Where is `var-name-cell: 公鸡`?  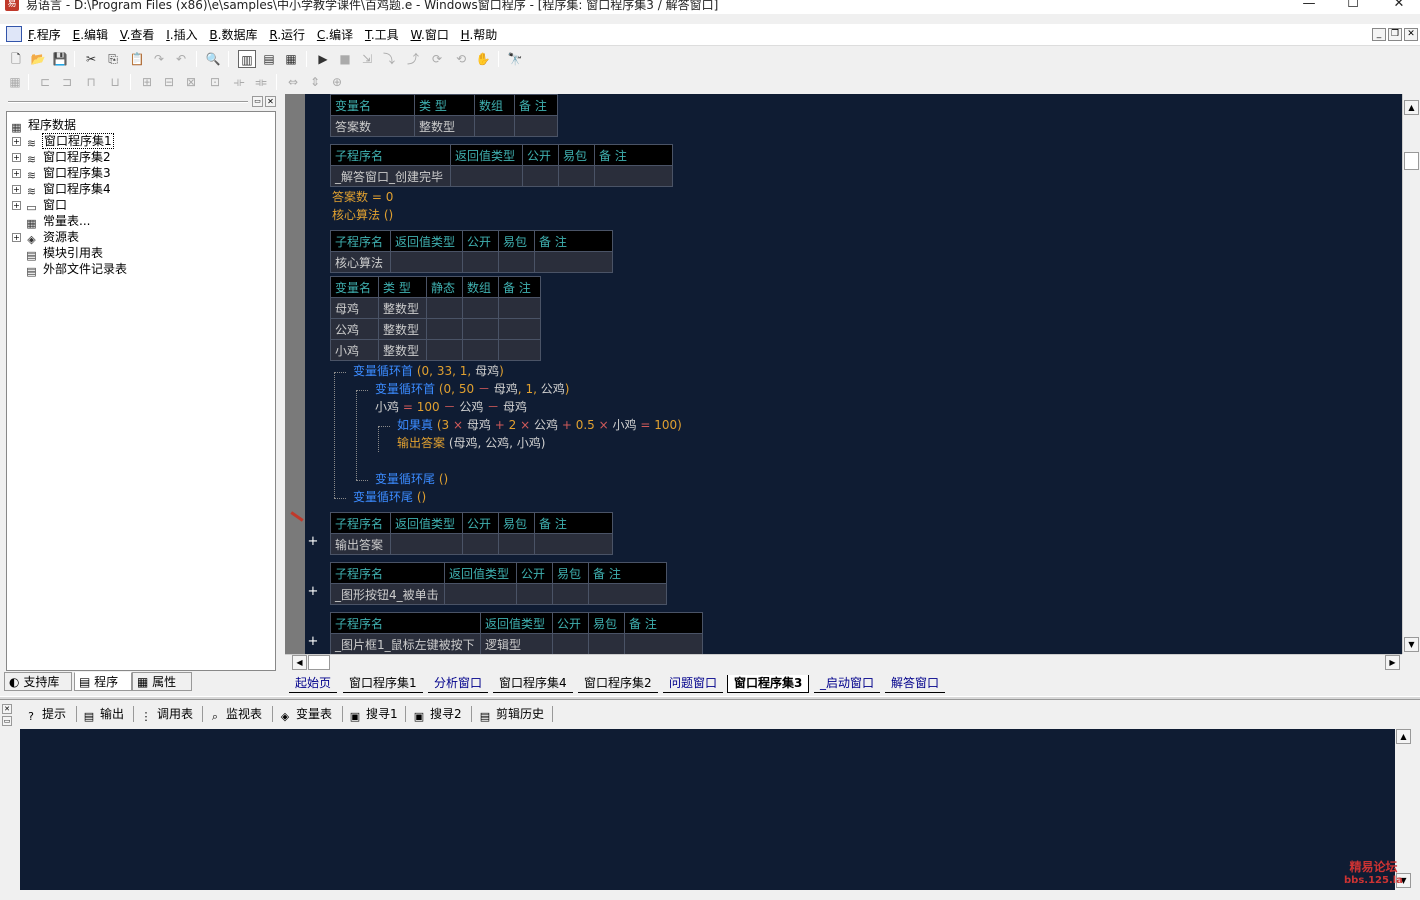
var-name-cell: 公鸡 is located at coordinates (354, 329).